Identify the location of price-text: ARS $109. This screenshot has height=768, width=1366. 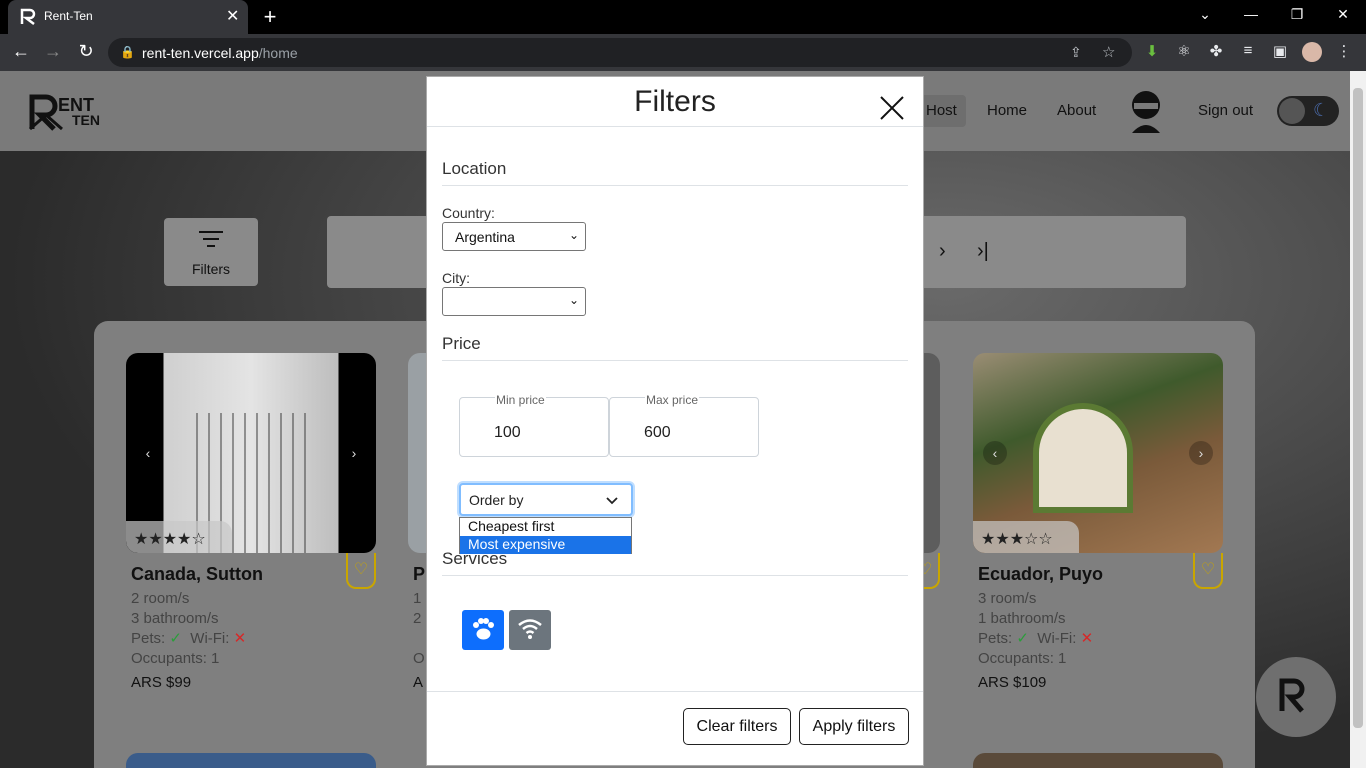
(1012, 682).